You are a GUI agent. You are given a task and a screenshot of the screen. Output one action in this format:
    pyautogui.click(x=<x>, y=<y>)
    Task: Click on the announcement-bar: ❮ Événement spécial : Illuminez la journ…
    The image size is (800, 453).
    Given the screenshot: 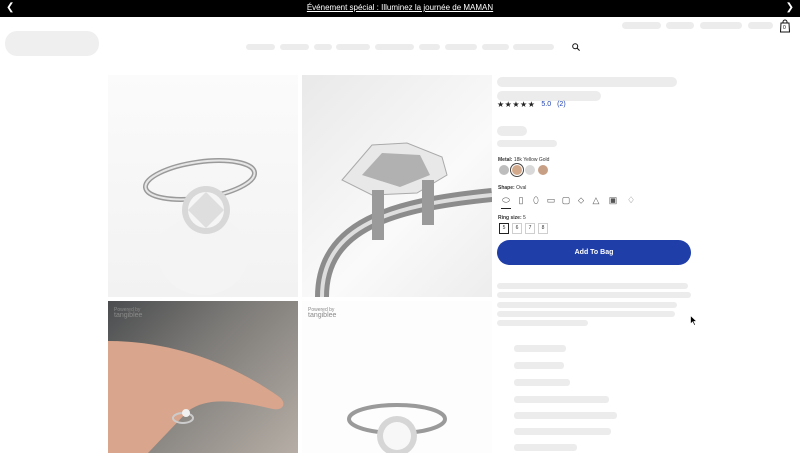 What is the action you would take?
    pyautogui.click(x=400, y=8)
    